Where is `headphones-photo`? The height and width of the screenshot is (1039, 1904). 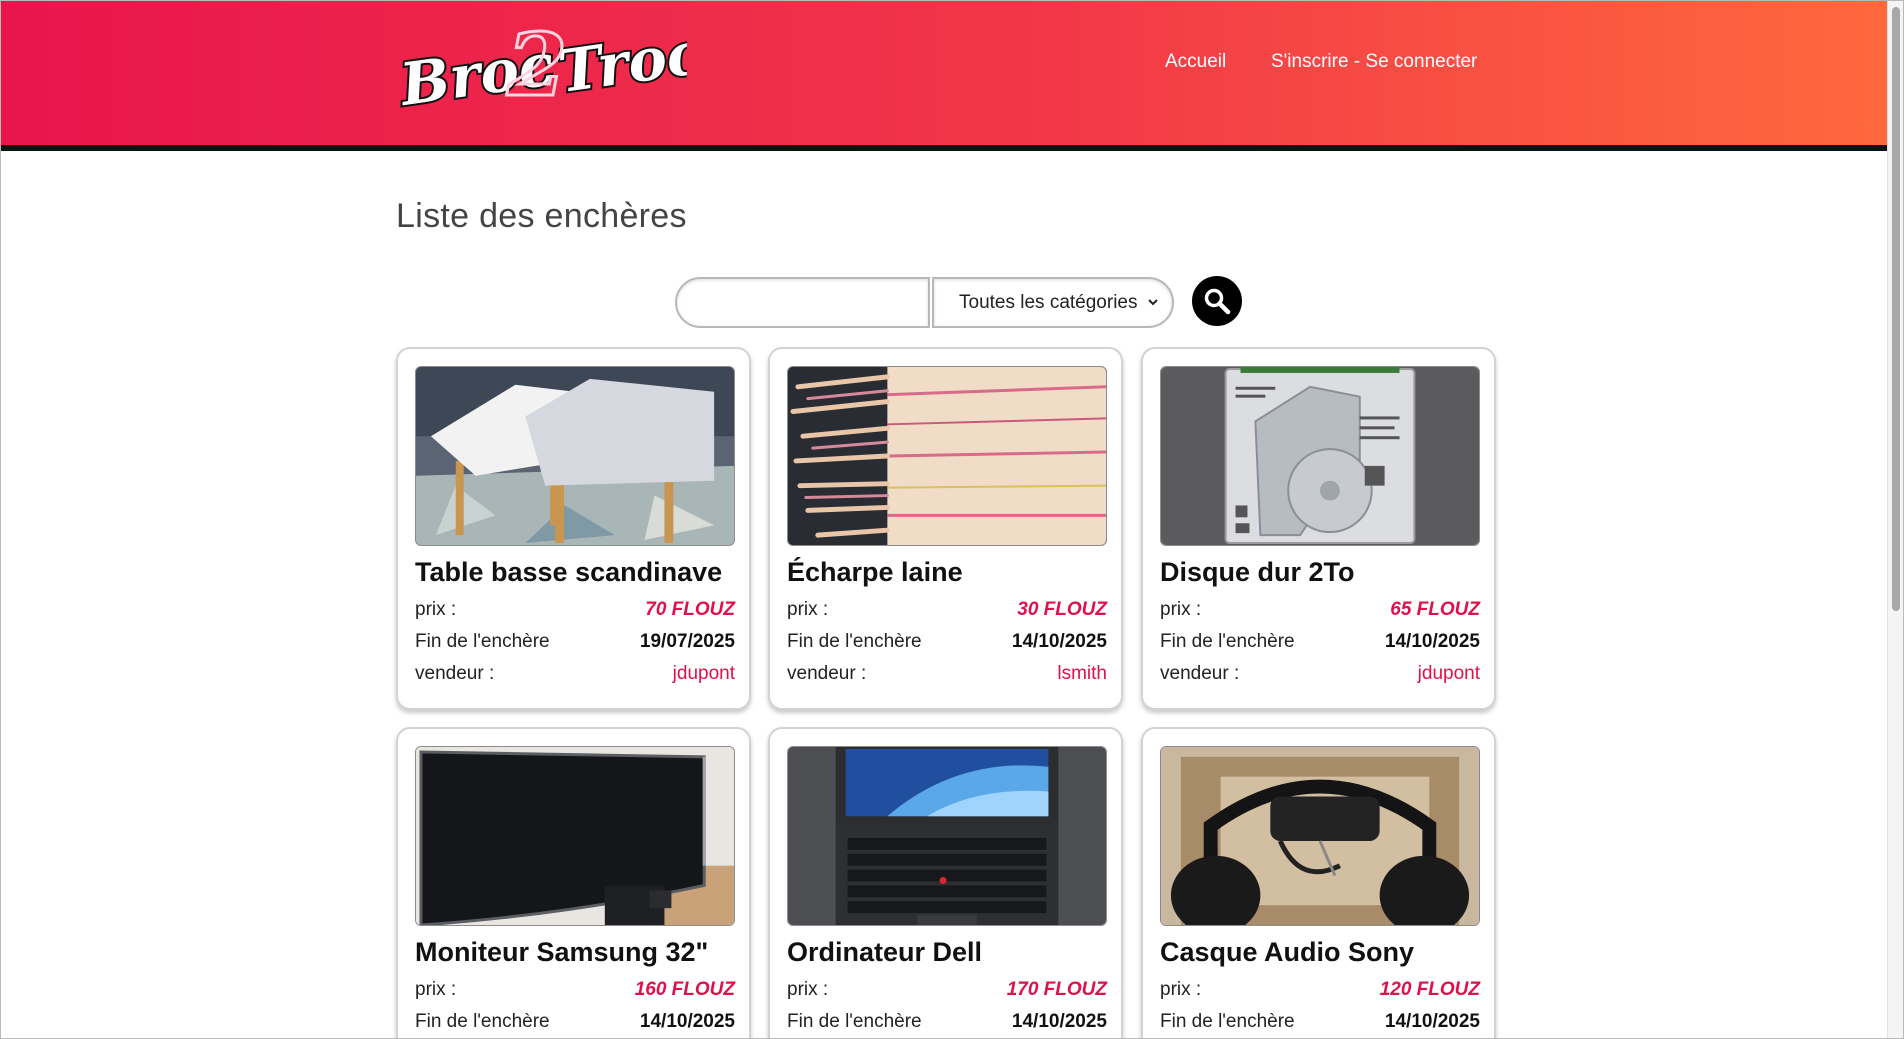 headphones-photo is located at coordinates (1320, 836).